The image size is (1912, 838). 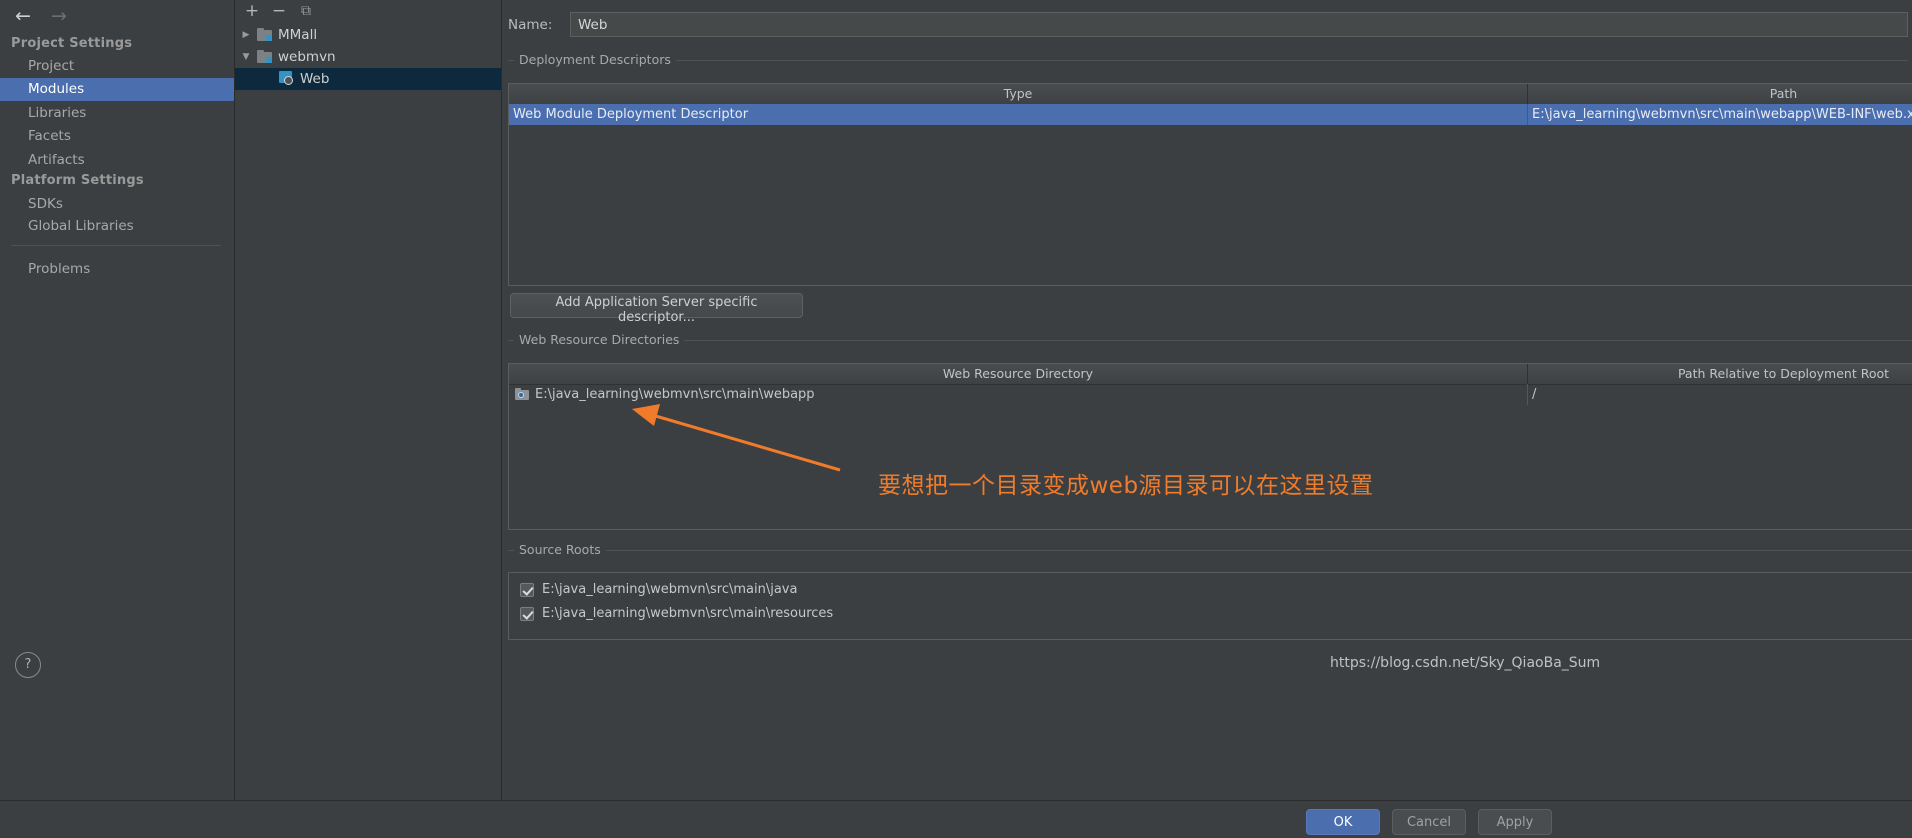 What do you see at coordinates (56, 160) in the screenshot?
I see `sidebar-item-label: Artifacts` at bounding box center [56, 160].